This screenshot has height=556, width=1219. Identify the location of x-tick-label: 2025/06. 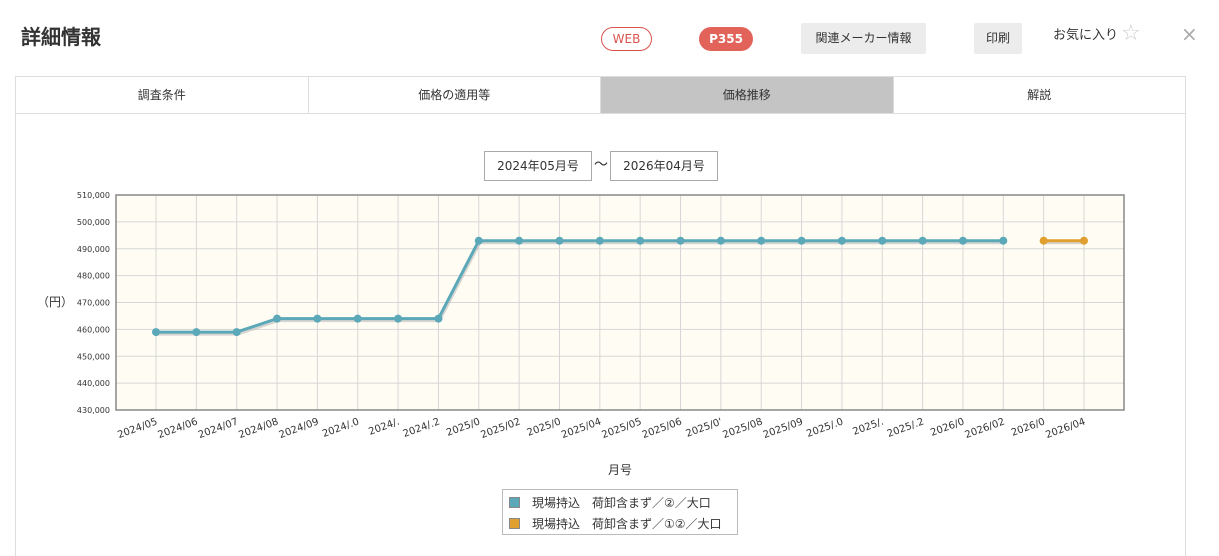
(662, 428).